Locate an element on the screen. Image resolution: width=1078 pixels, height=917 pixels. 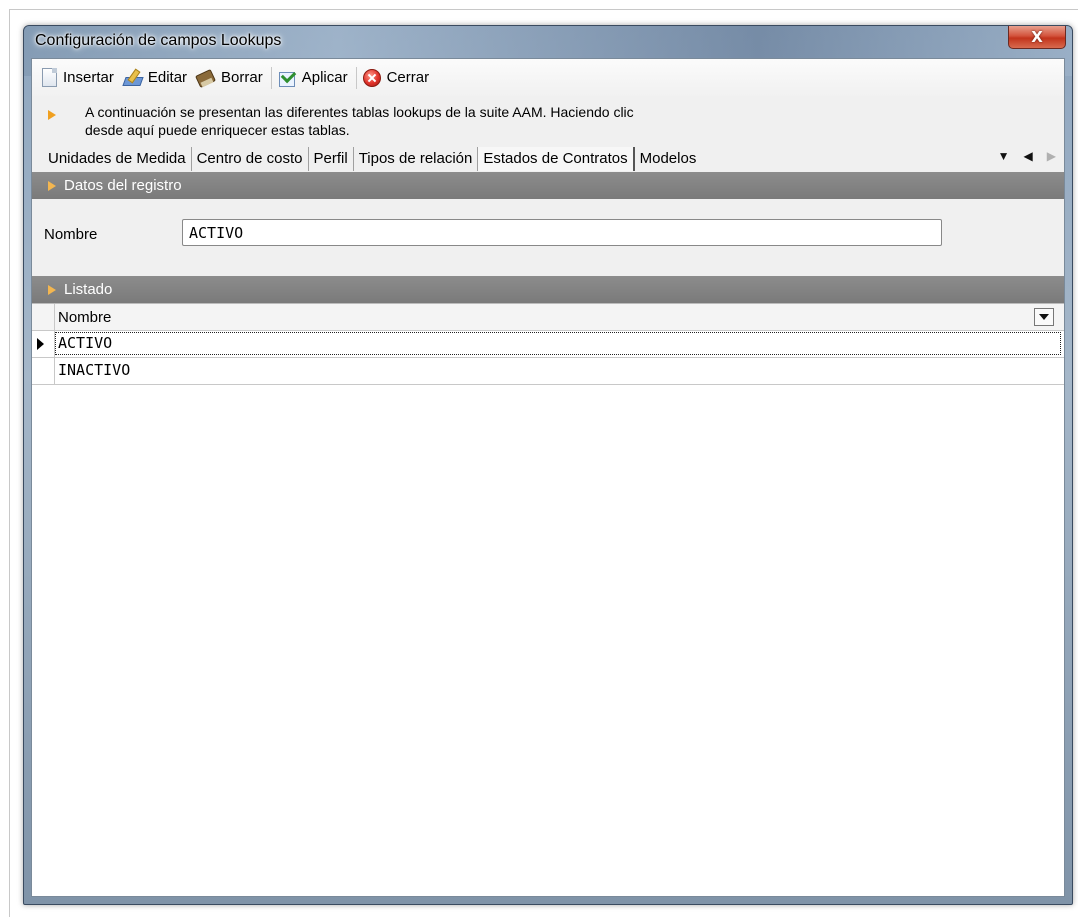
delete-label: Borrar is located at coordinates (242, 77).